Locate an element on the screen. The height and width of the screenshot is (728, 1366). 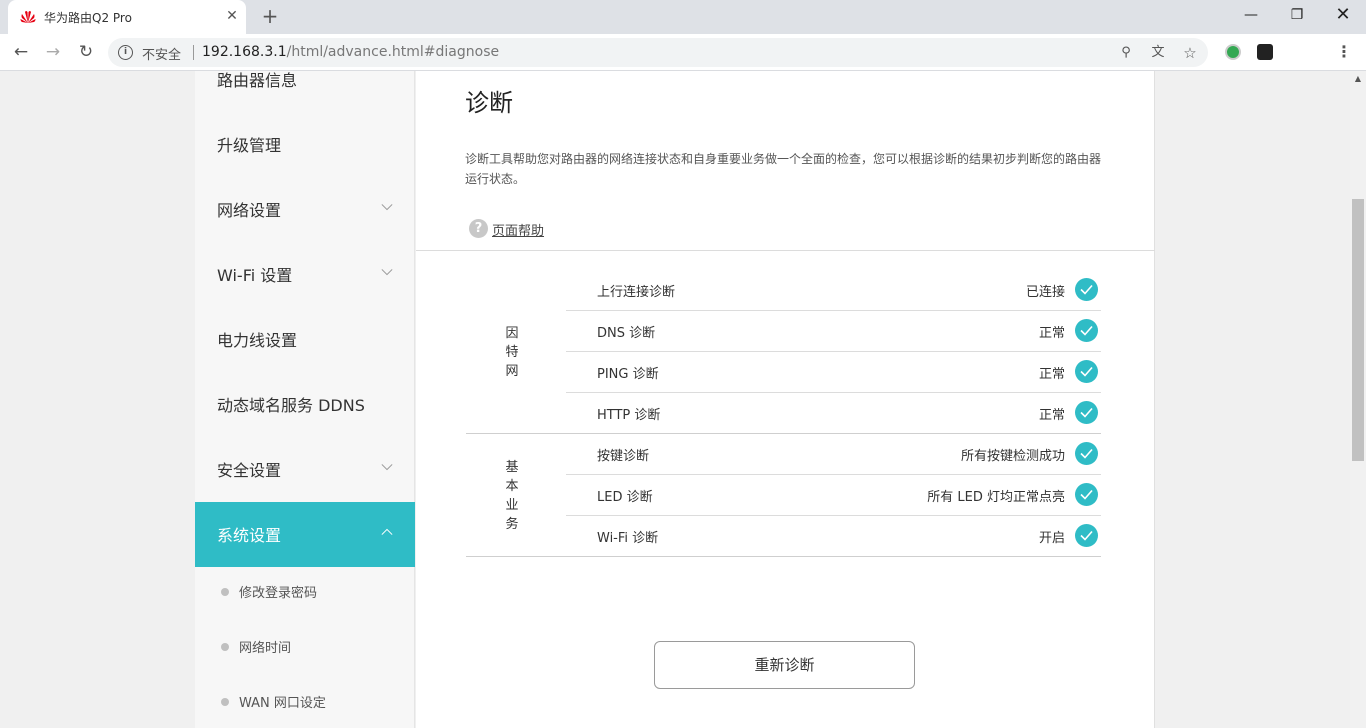
browser-tab: 华为路由Q2 Pro ✕ is located at coordinates (127, 17).